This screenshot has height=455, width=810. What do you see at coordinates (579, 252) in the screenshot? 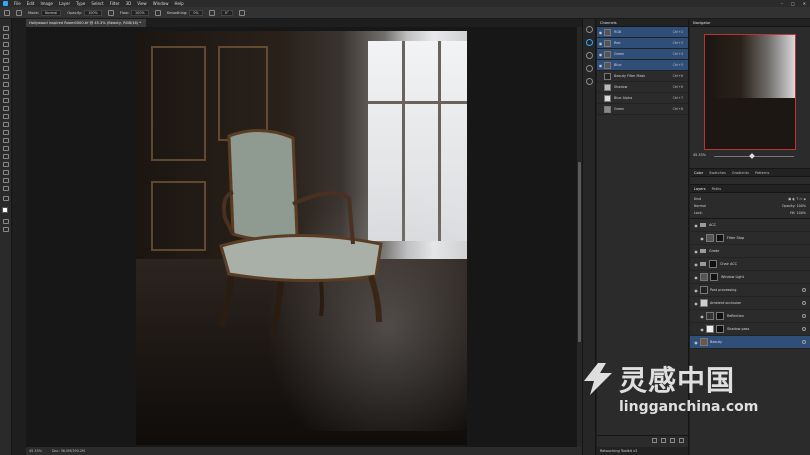
I see `scrollbar-thumb` at bounding box center [579, 252].